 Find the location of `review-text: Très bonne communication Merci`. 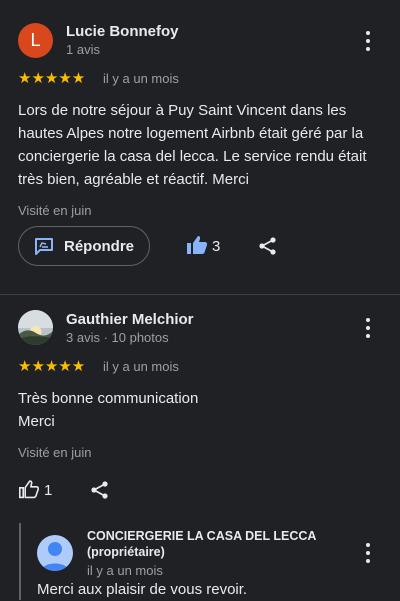

review-text: Très bonne communication Merci is located at coordinates (108, 410).